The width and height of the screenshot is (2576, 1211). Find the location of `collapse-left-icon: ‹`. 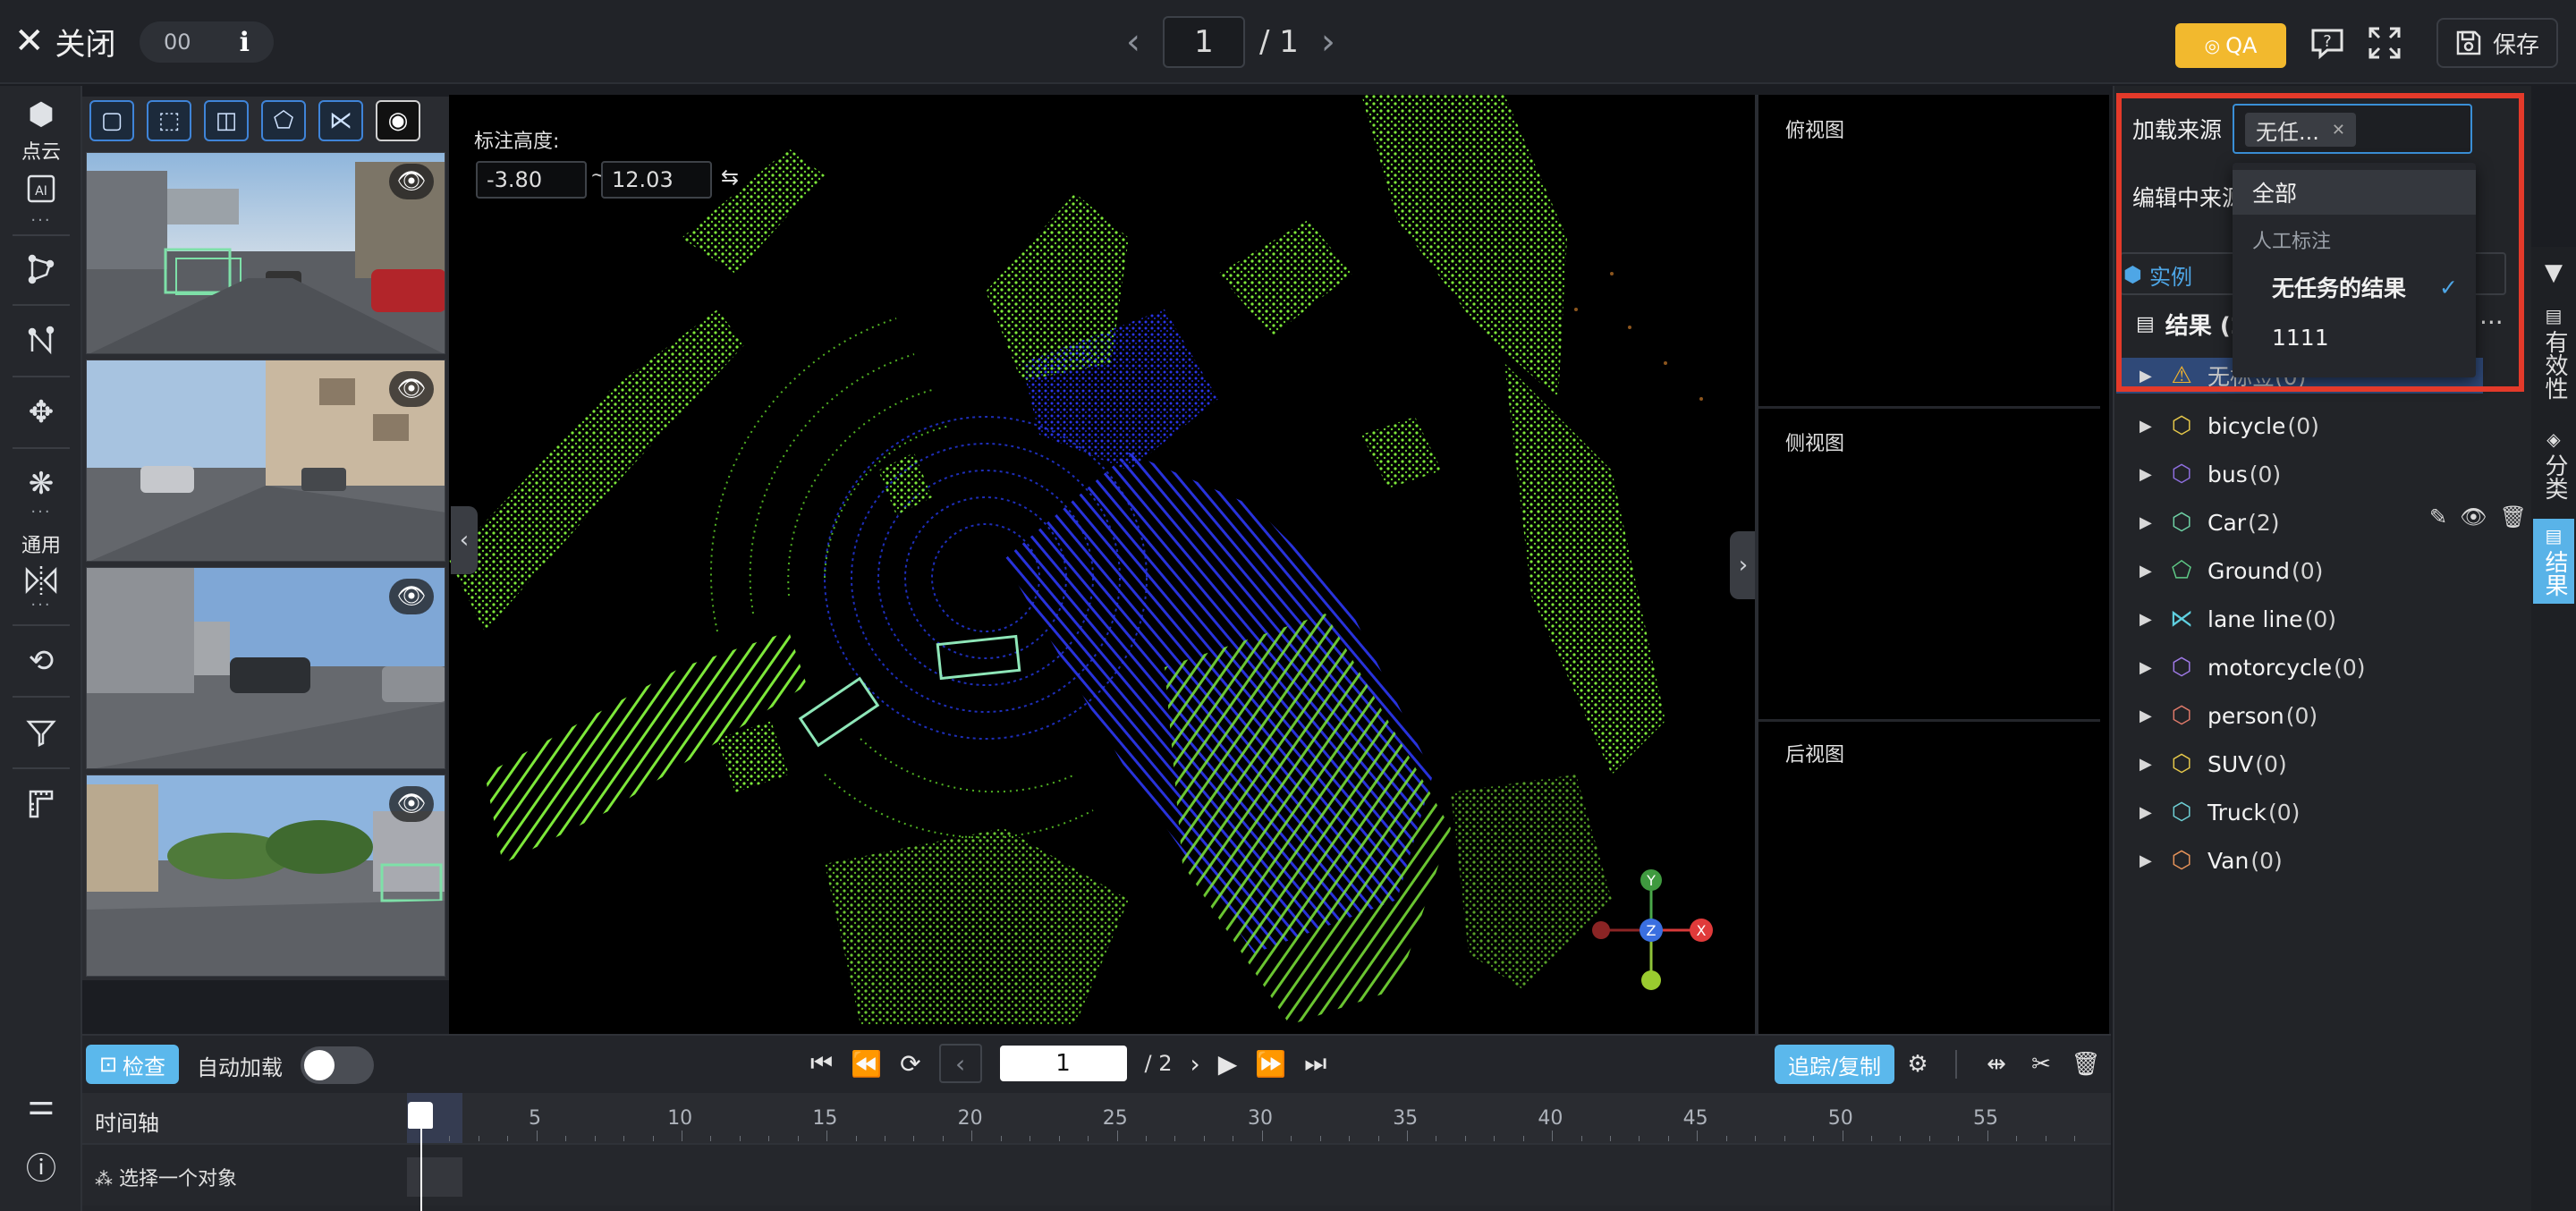

collapse-left-icon: ‹ is located at coordinates (464, 540).